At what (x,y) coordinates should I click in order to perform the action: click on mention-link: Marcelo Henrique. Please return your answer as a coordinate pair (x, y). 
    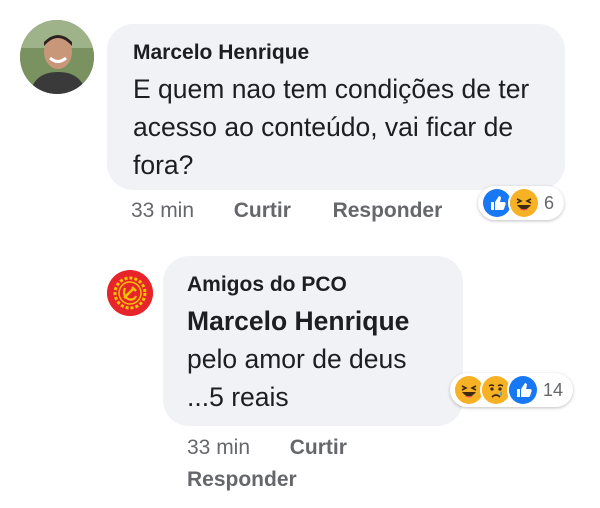
    Looking at the image, I should click on (316, 321).